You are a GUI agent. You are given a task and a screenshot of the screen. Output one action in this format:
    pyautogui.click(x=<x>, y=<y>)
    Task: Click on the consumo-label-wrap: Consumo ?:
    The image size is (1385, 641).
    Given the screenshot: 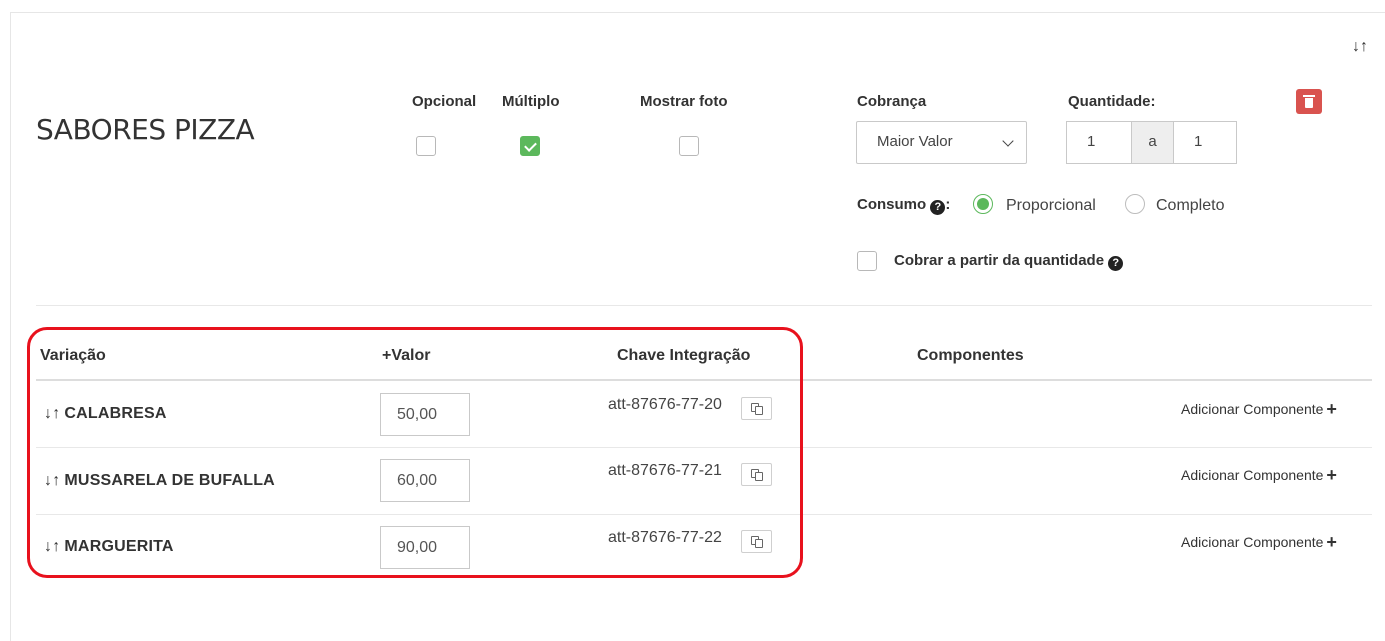 What is the action you would take?
    pyautogui.click(x=903, y=205)
    